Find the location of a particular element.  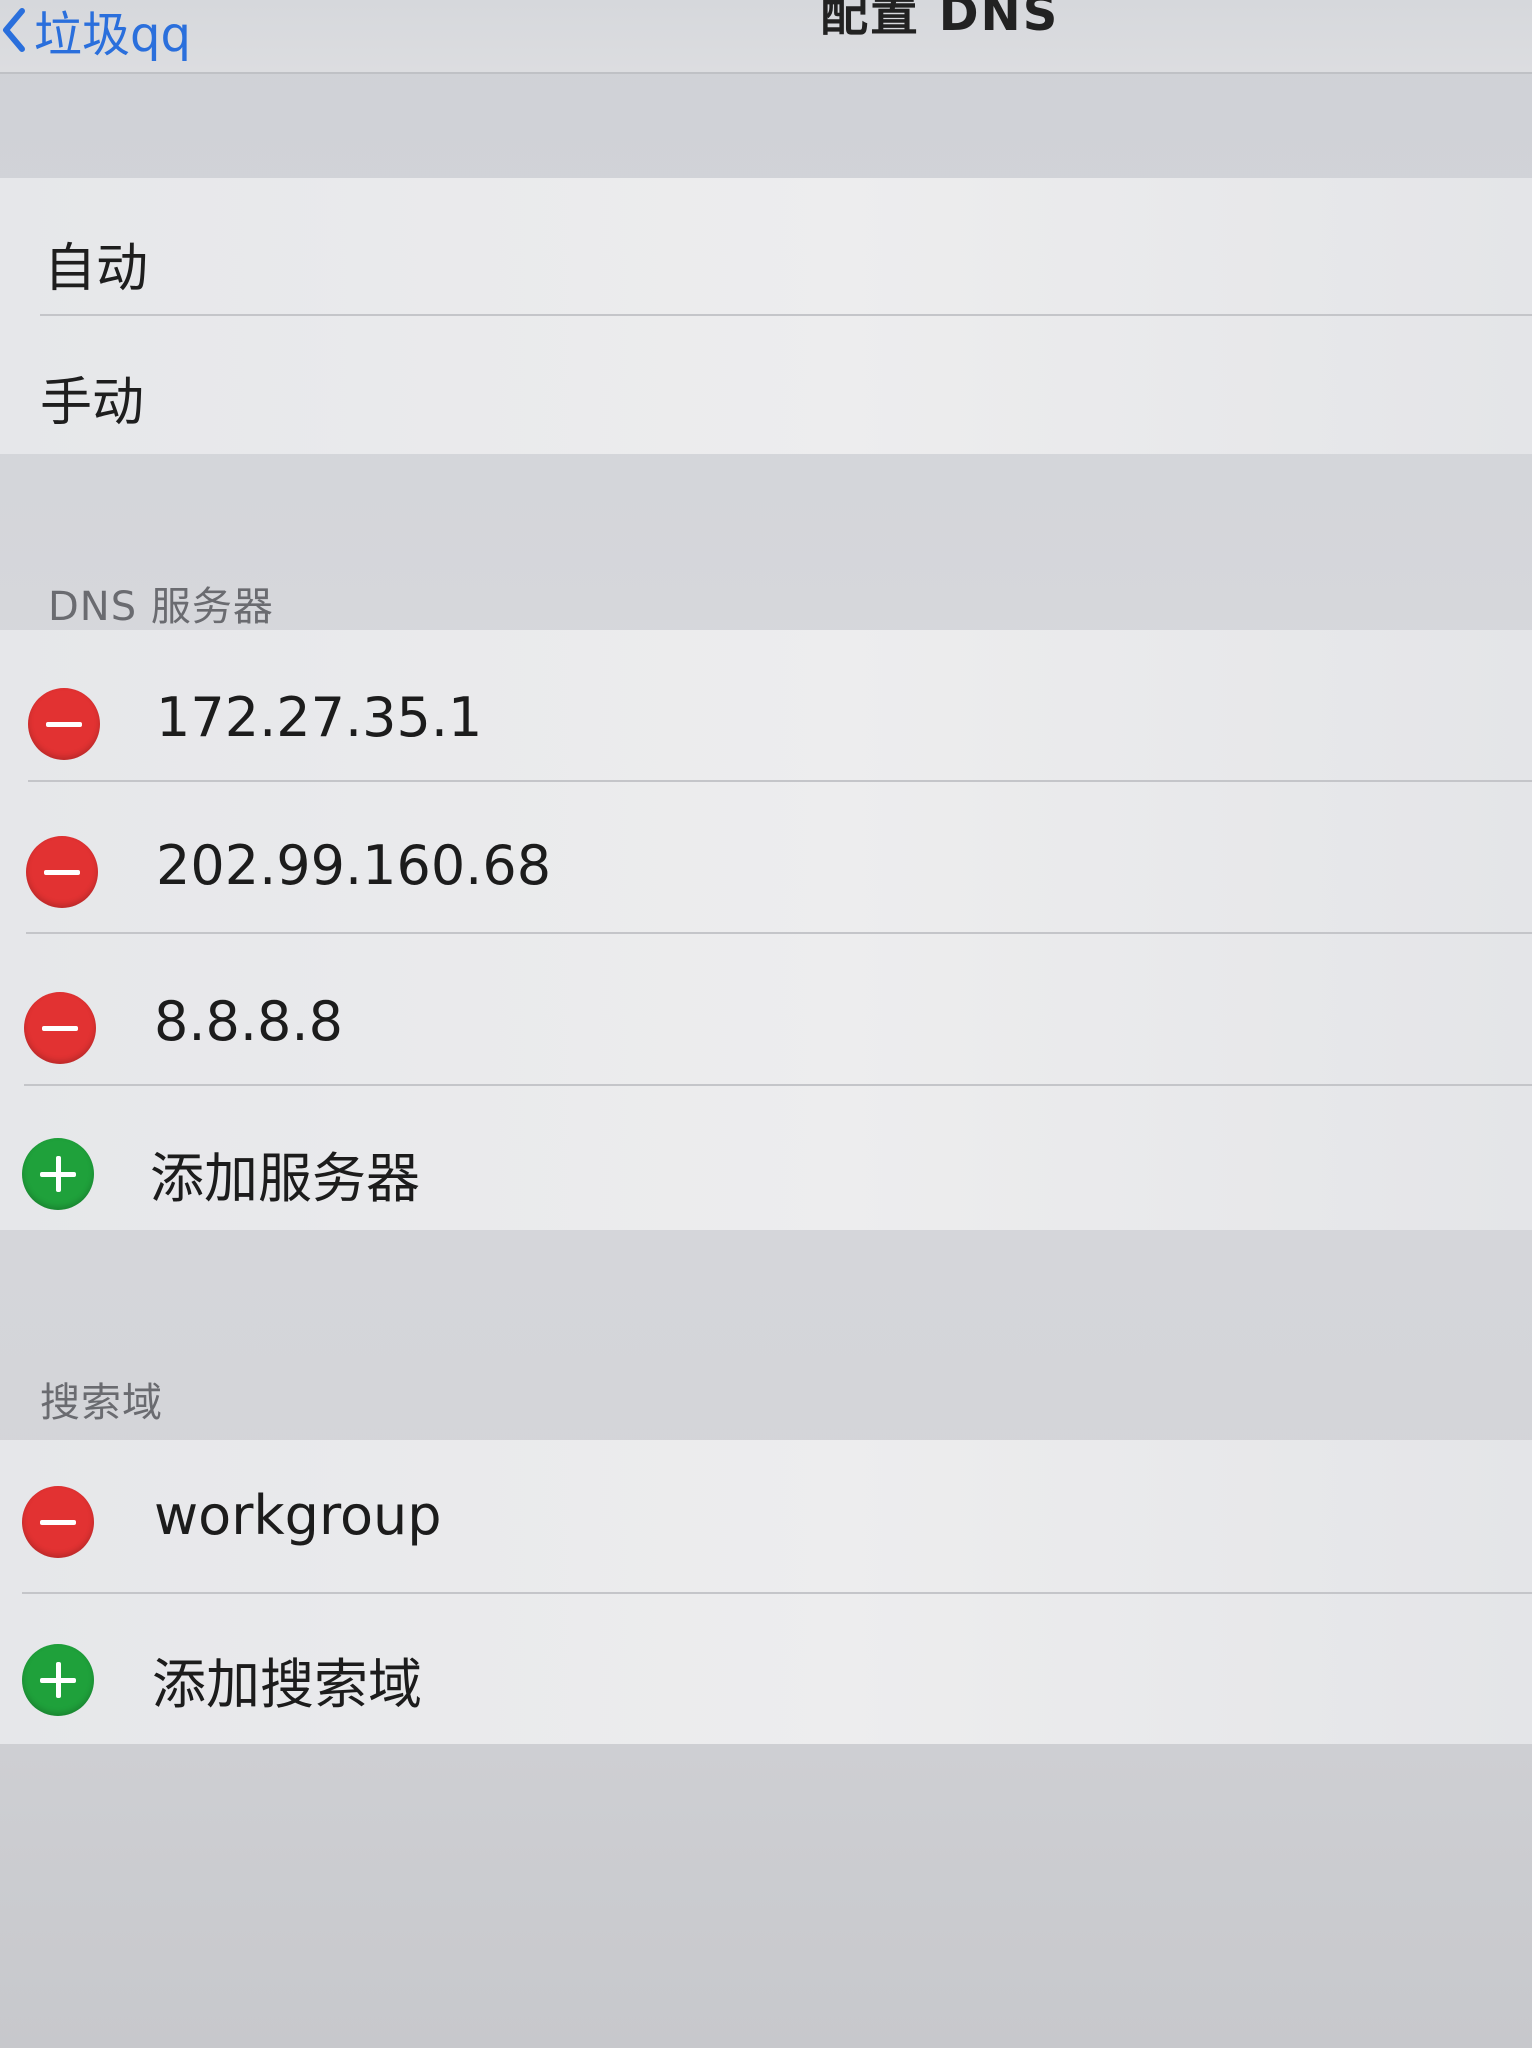

back-label: 垃圾qq is located at coordinates (112, 35).